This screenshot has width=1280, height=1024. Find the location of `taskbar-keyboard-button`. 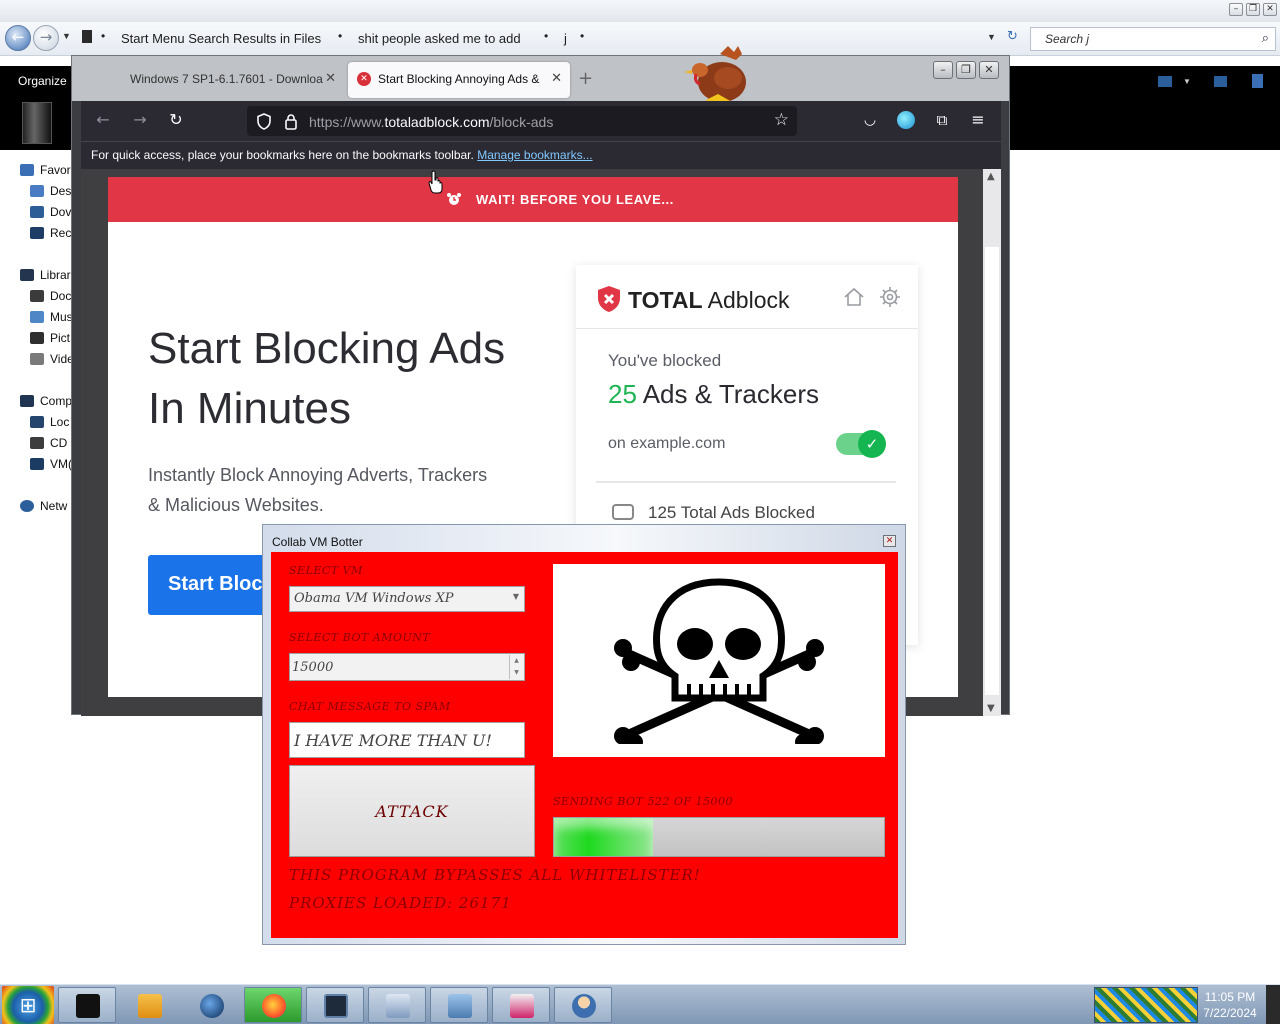

taskbar-keyboard-button is located at coordinates (397, 1005).